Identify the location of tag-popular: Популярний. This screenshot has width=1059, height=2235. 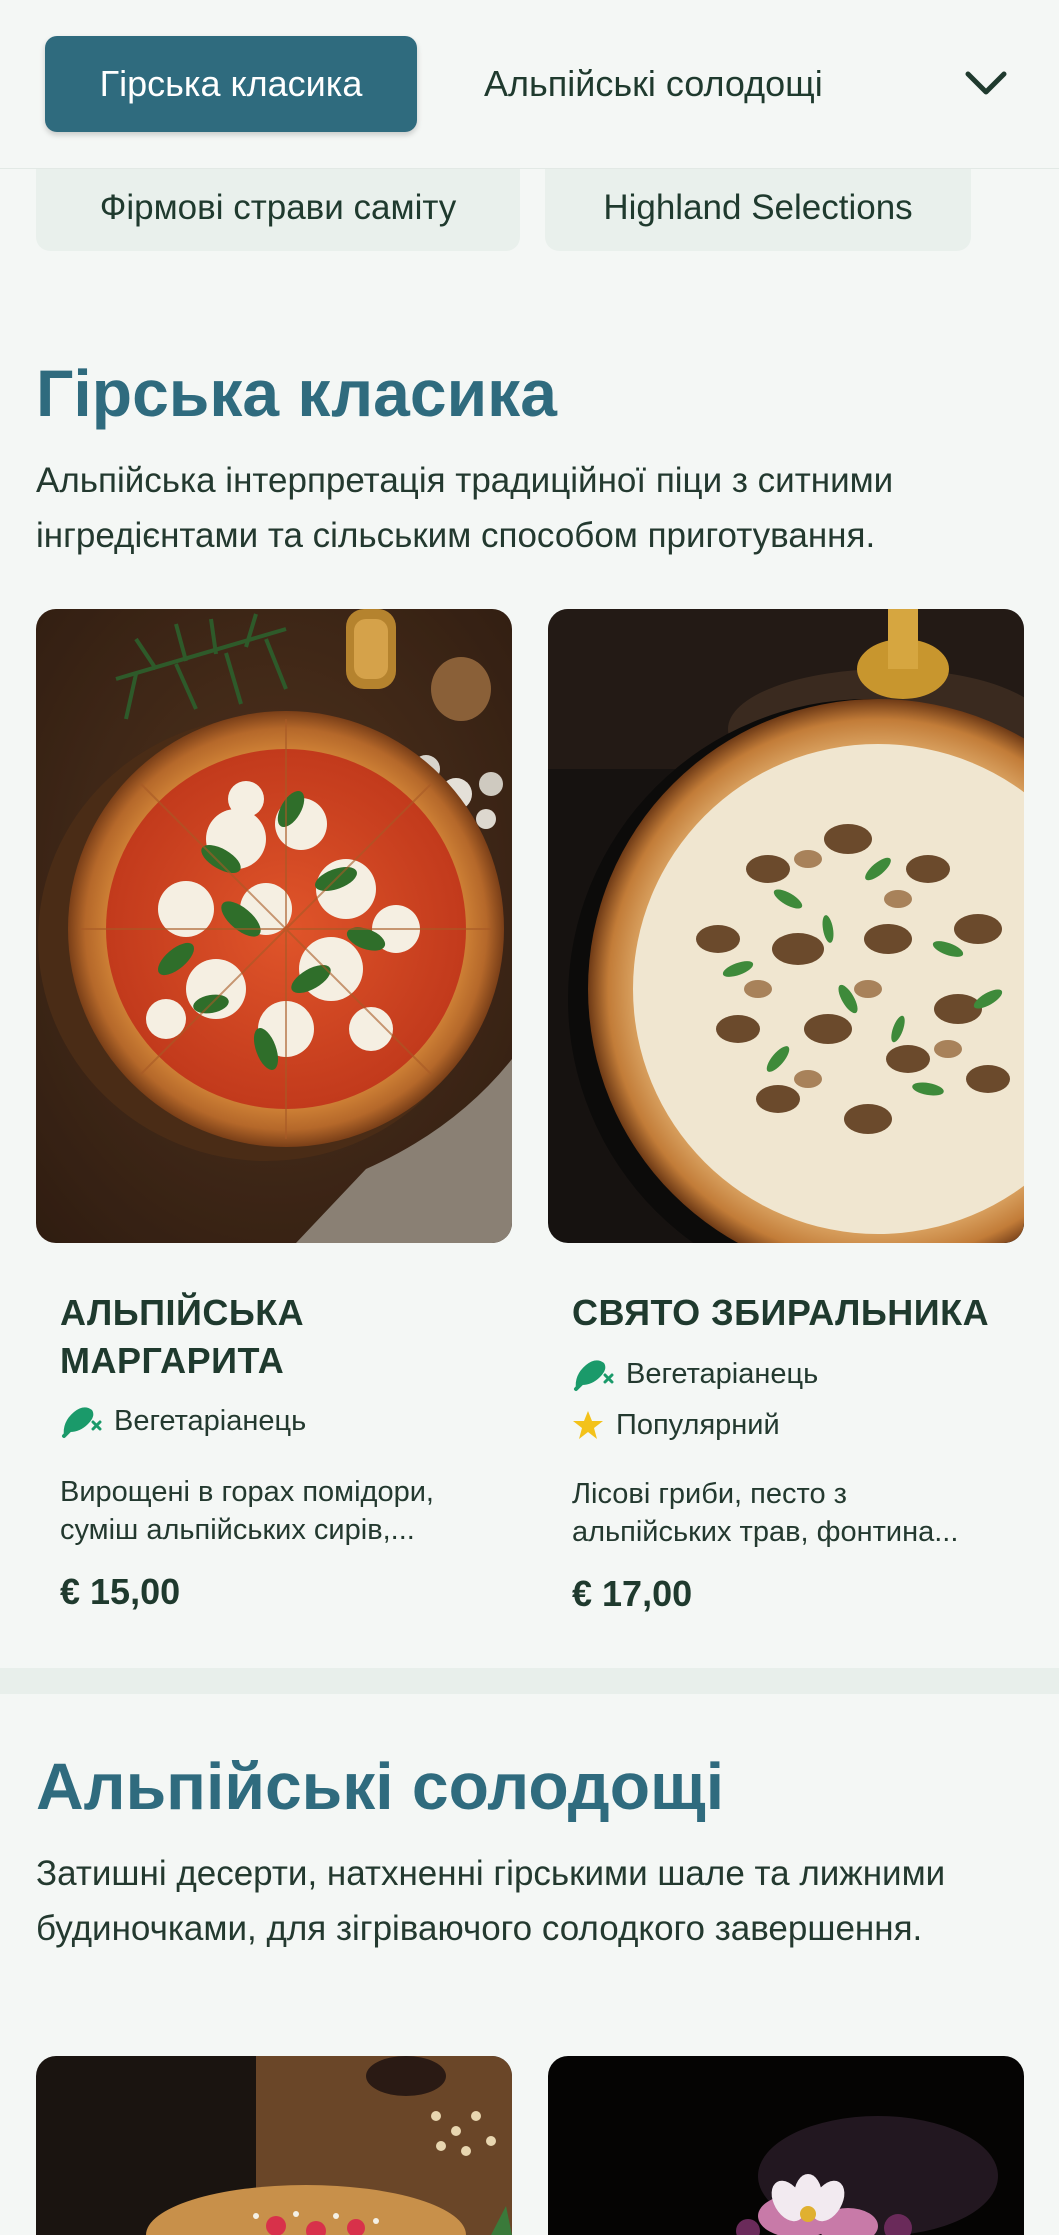
(676, 1425).